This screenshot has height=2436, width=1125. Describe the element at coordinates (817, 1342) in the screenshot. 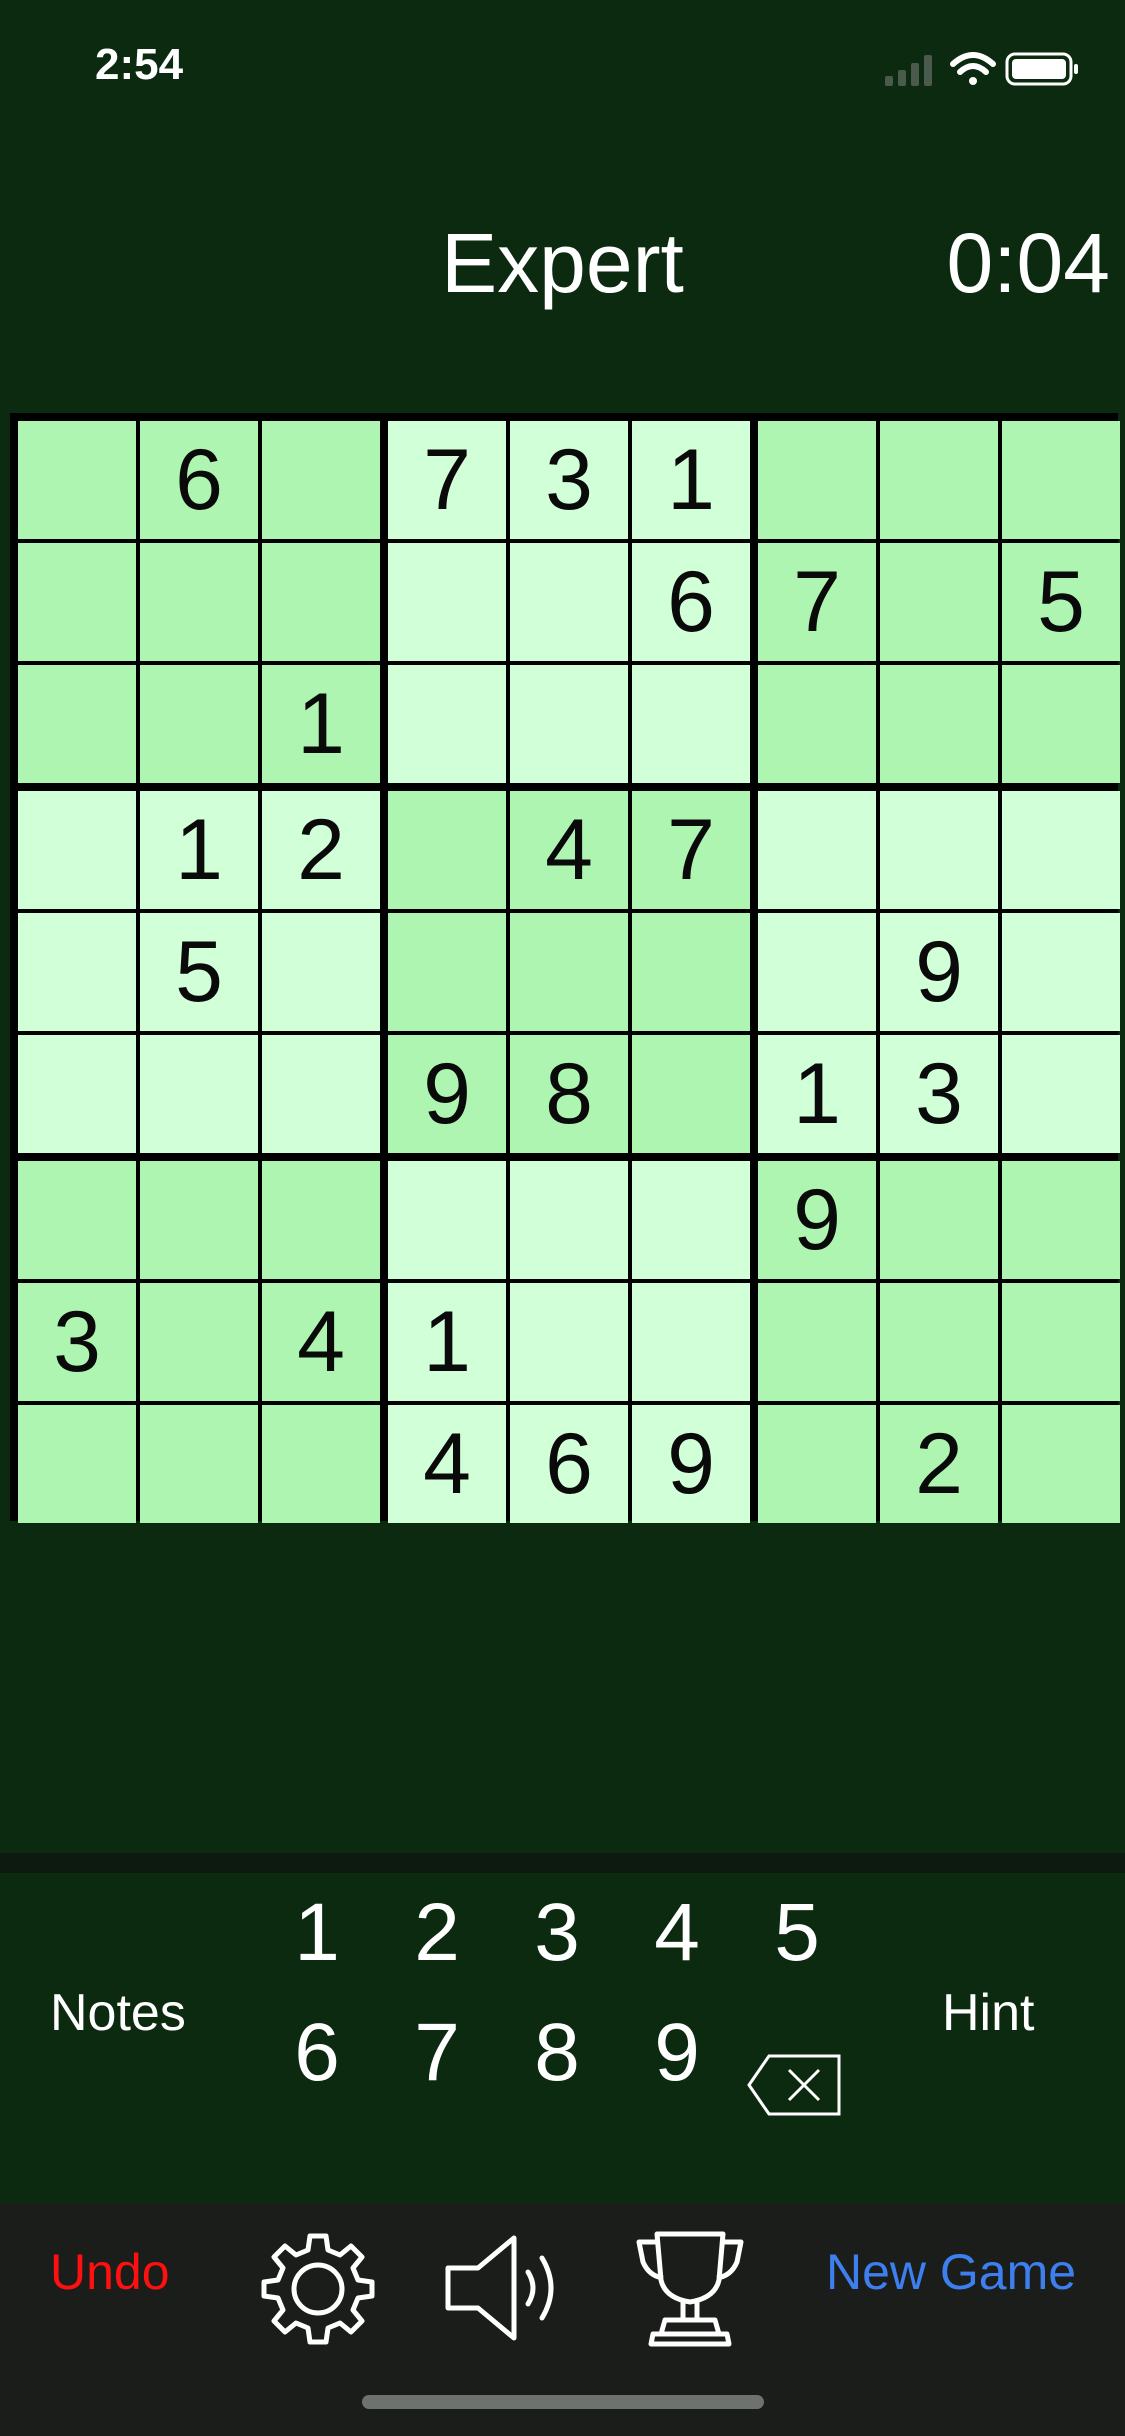

I see `cell-r8-c7` at that location.